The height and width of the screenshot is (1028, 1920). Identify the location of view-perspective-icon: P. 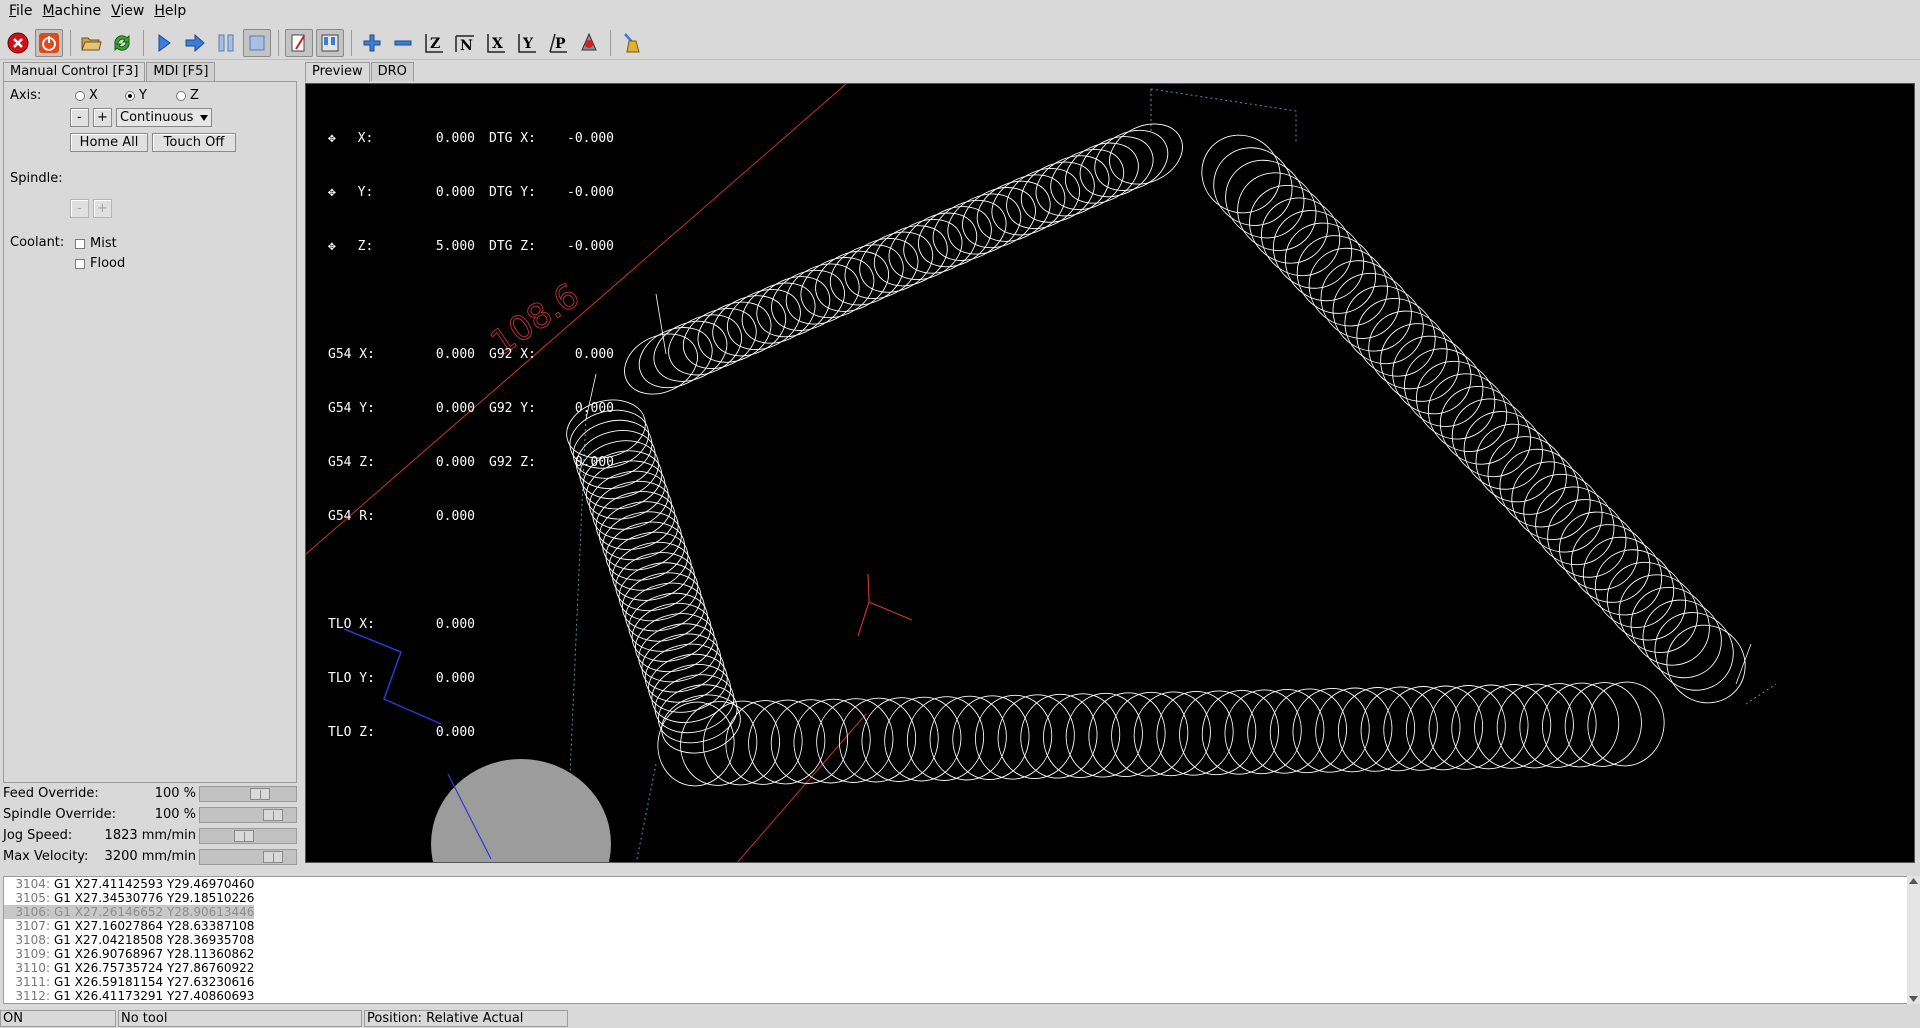
(558, 43).